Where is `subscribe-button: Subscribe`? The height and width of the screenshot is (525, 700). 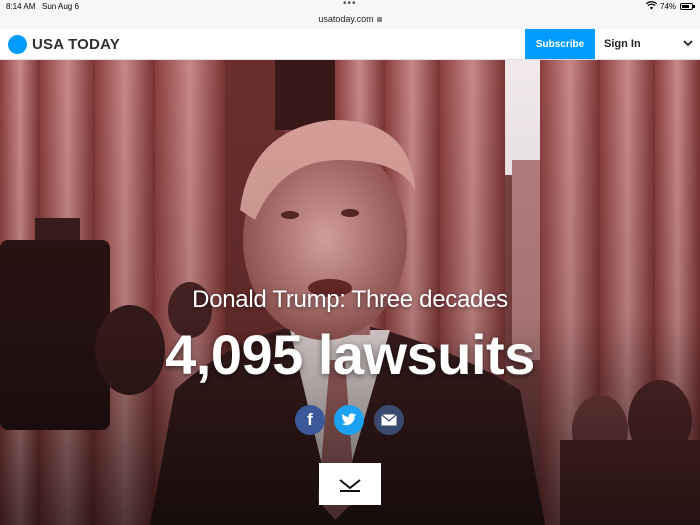
subscribe-button: Subscribe is located at coordinates (560, 44).